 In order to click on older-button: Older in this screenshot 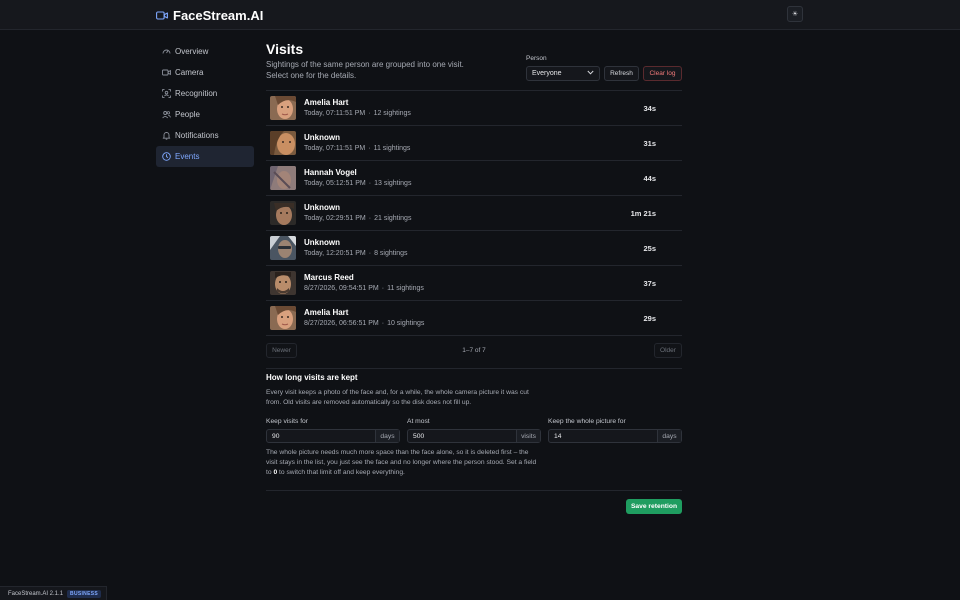, I will do `click(668, 350)`.